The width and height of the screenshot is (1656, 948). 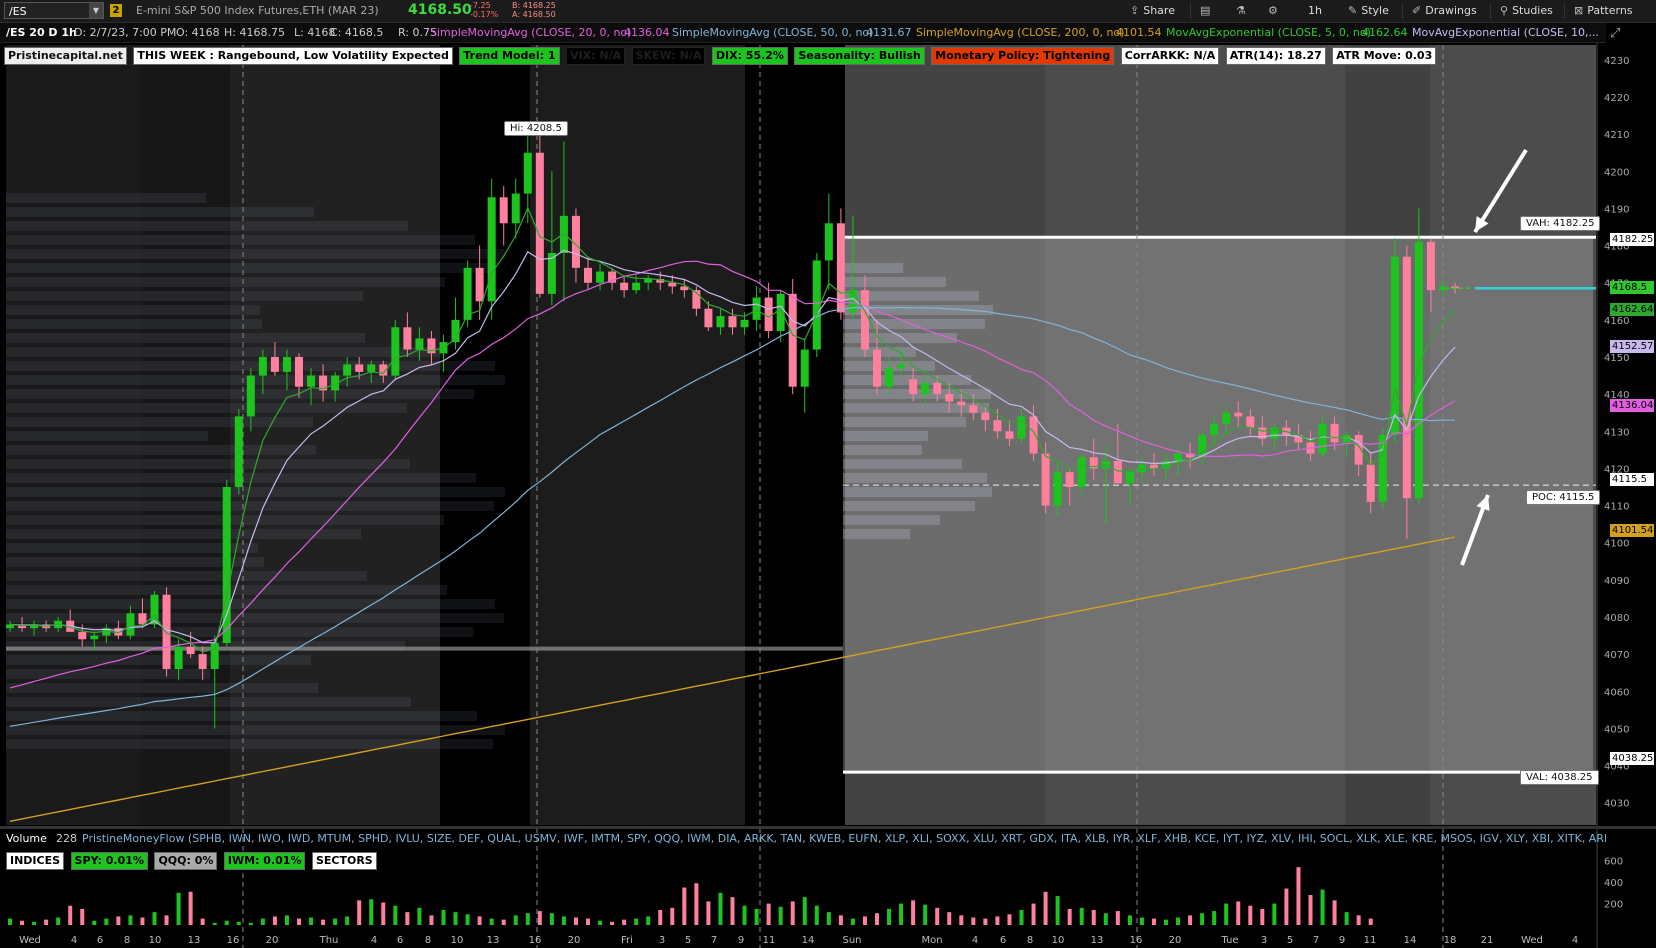 What do you see at coordinates (30, 940) in the screenshot?
I see `time-axis-label: Wed` at bounding box center [30, 940].